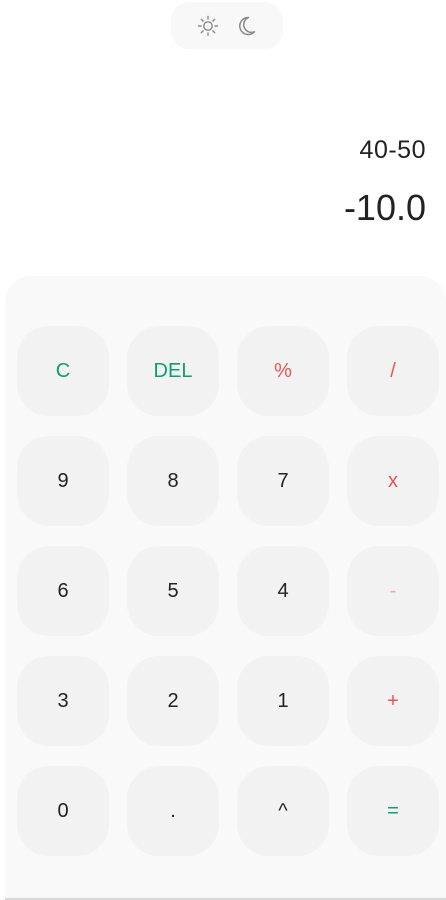  Describe the element at coordinates (63, 811) in the screenshot. I see `digit-0-button: 0` at that location.